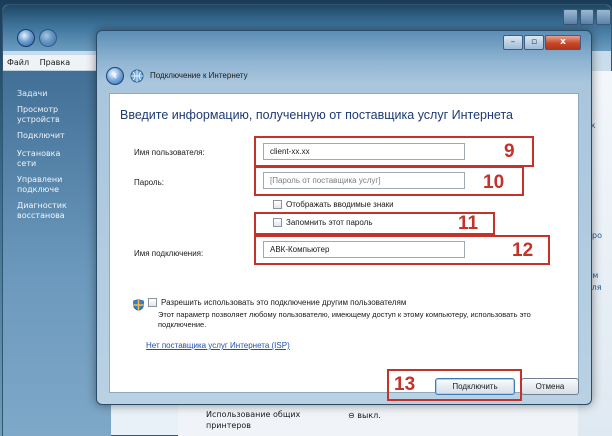  I want to click on control-panel-window-controls, so click(587, 17).